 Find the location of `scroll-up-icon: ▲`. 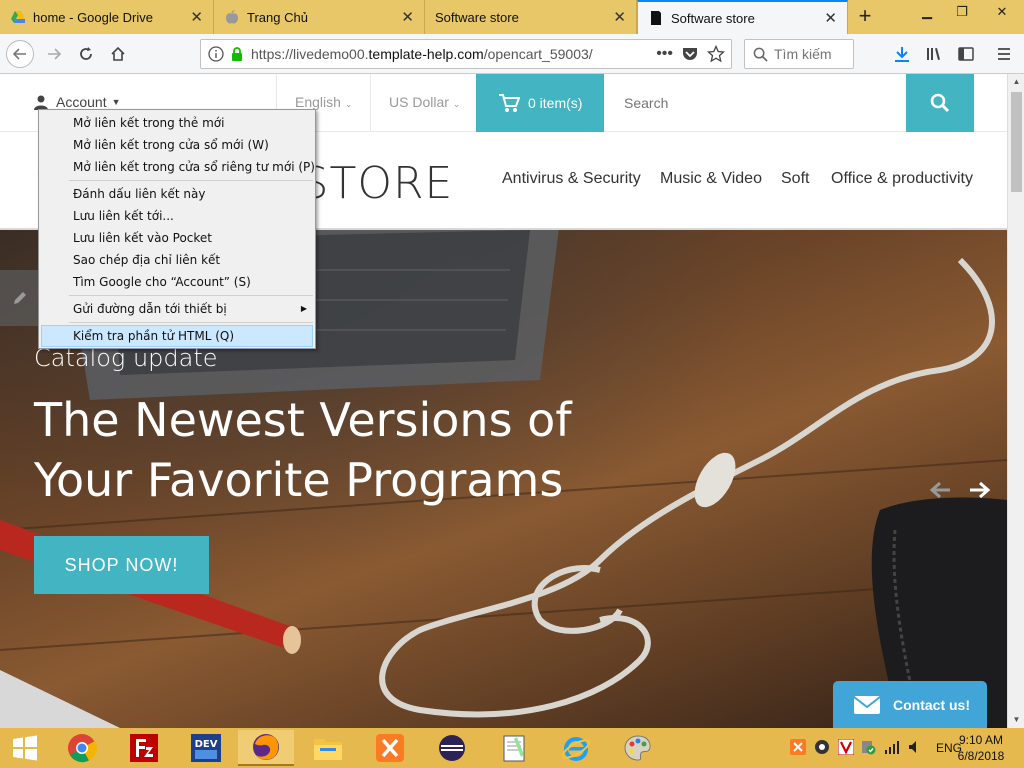

scroll-up-icon: ▲ is located at coordinates (1016, 82).